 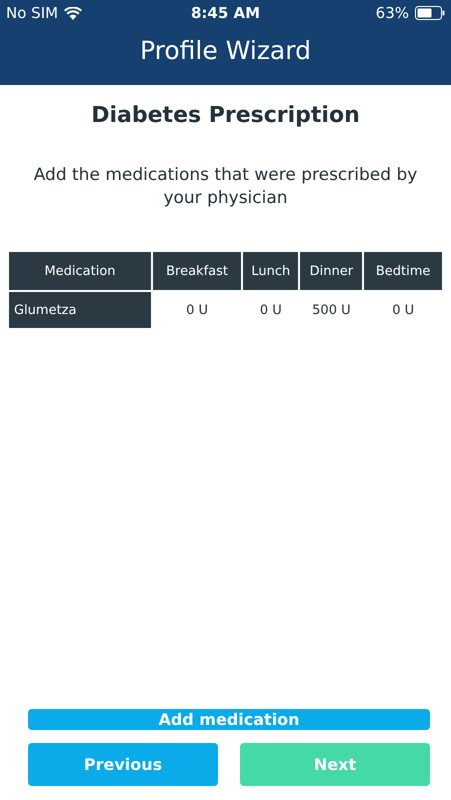 What do you see at coordinates (229, 719) in the screenshot?
I see `add-medication-button: Add medication` at bounding box center [229, 719].